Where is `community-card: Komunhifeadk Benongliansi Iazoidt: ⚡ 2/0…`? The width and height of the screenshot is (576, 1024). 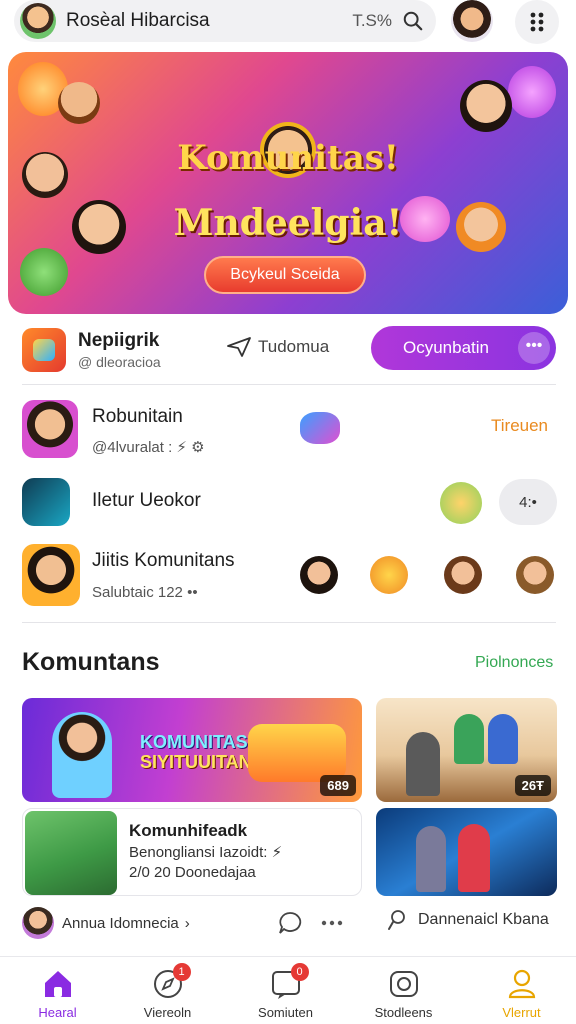 community-card: Komunhifeadk Benongliansi Iazoidt: ⚡ 2/0… is located at coordinates (192, 852).